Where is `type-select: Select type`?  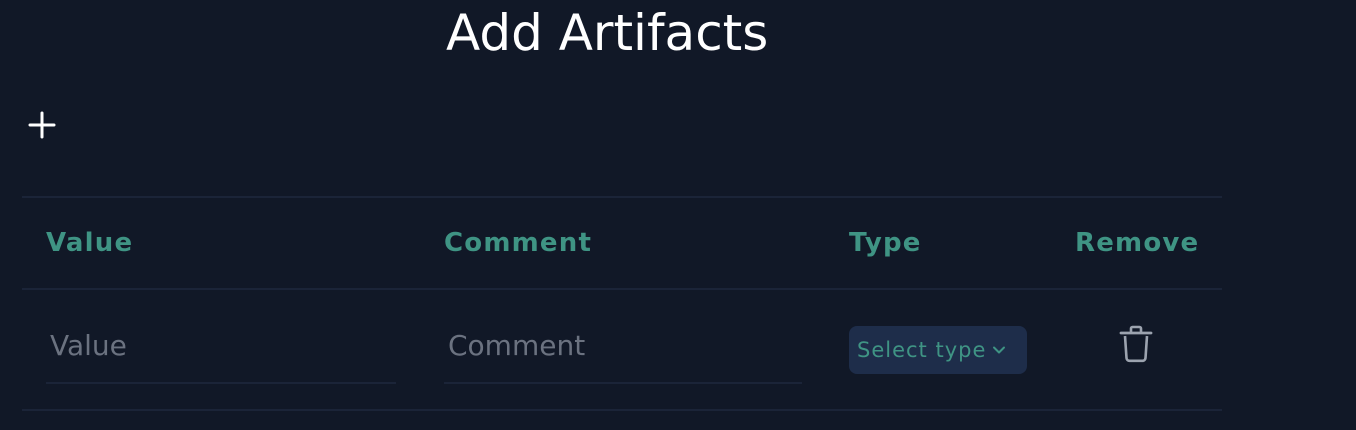 type-select: Select type is located at coordinates (938, 350).